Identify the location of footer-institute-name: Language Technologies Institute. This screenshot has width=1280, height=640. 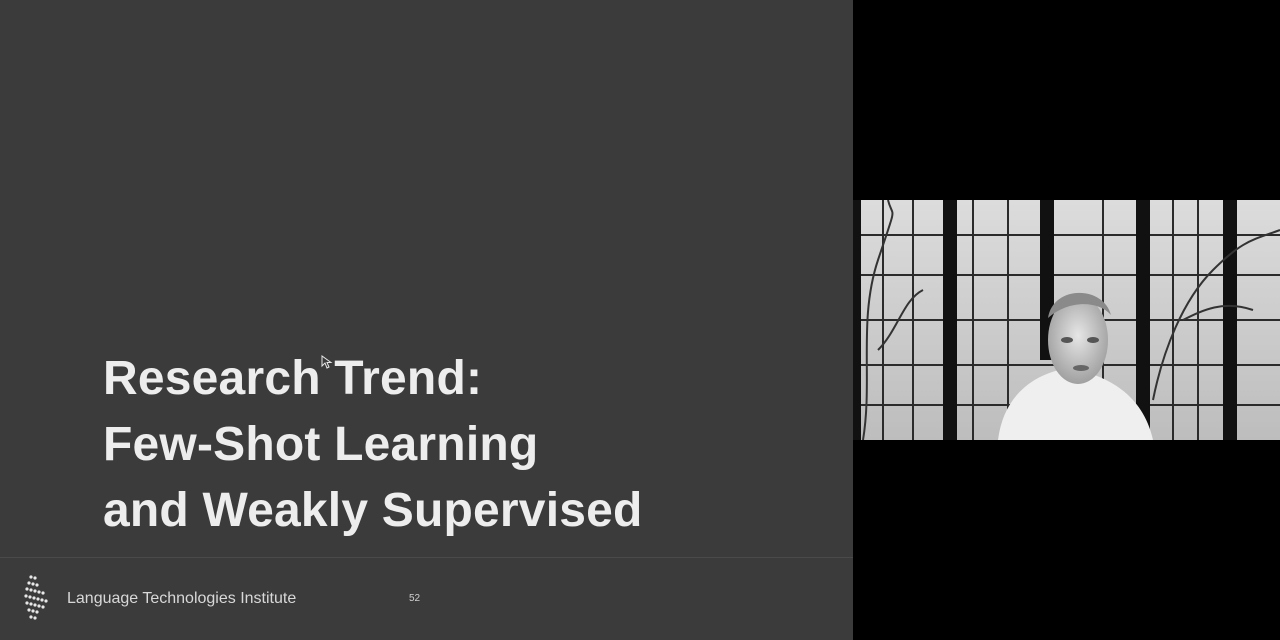
(182, 598).